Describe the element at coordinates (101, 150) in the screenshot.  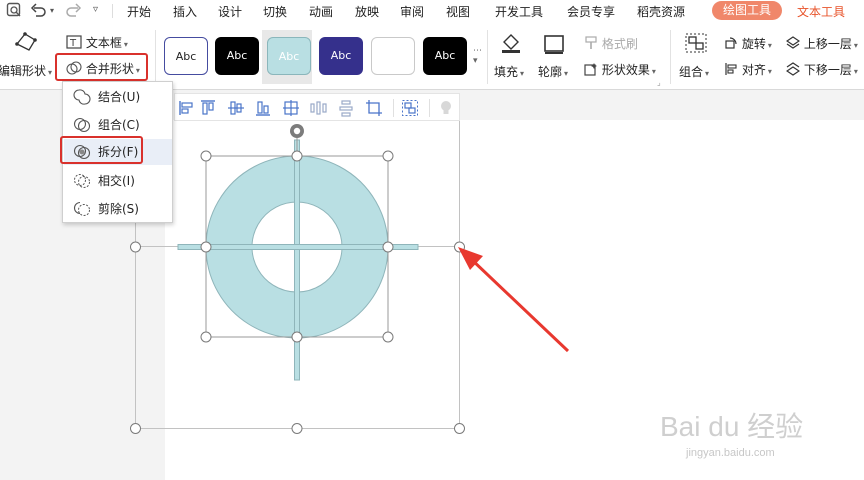
I see `fragment-item-highlight` at that location.